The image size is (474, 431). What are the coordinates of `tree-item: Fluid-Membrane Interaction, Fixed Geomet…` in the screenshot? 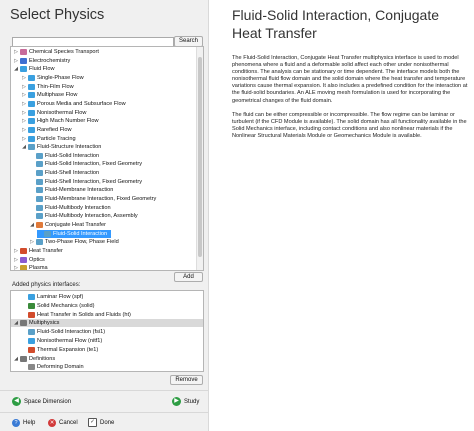 It's located at (92, 199).